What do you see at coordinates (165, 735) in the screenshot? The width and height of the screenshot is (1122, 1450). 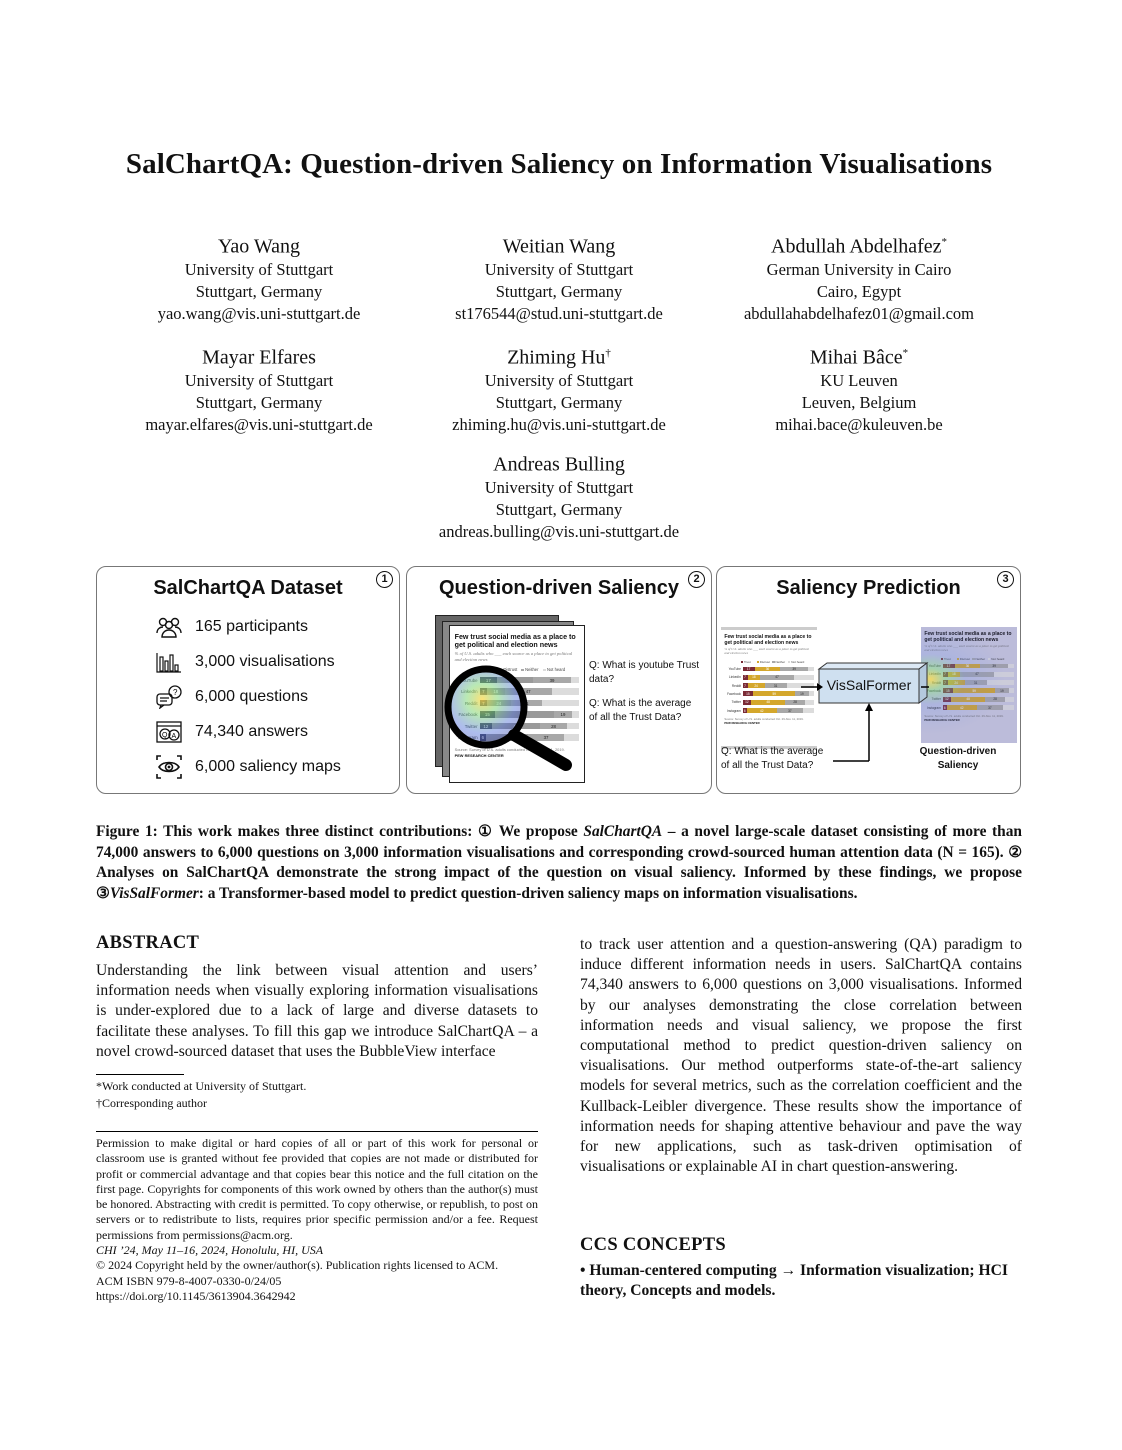 I see `svg-text: Q` at bounding box center [165, 735].